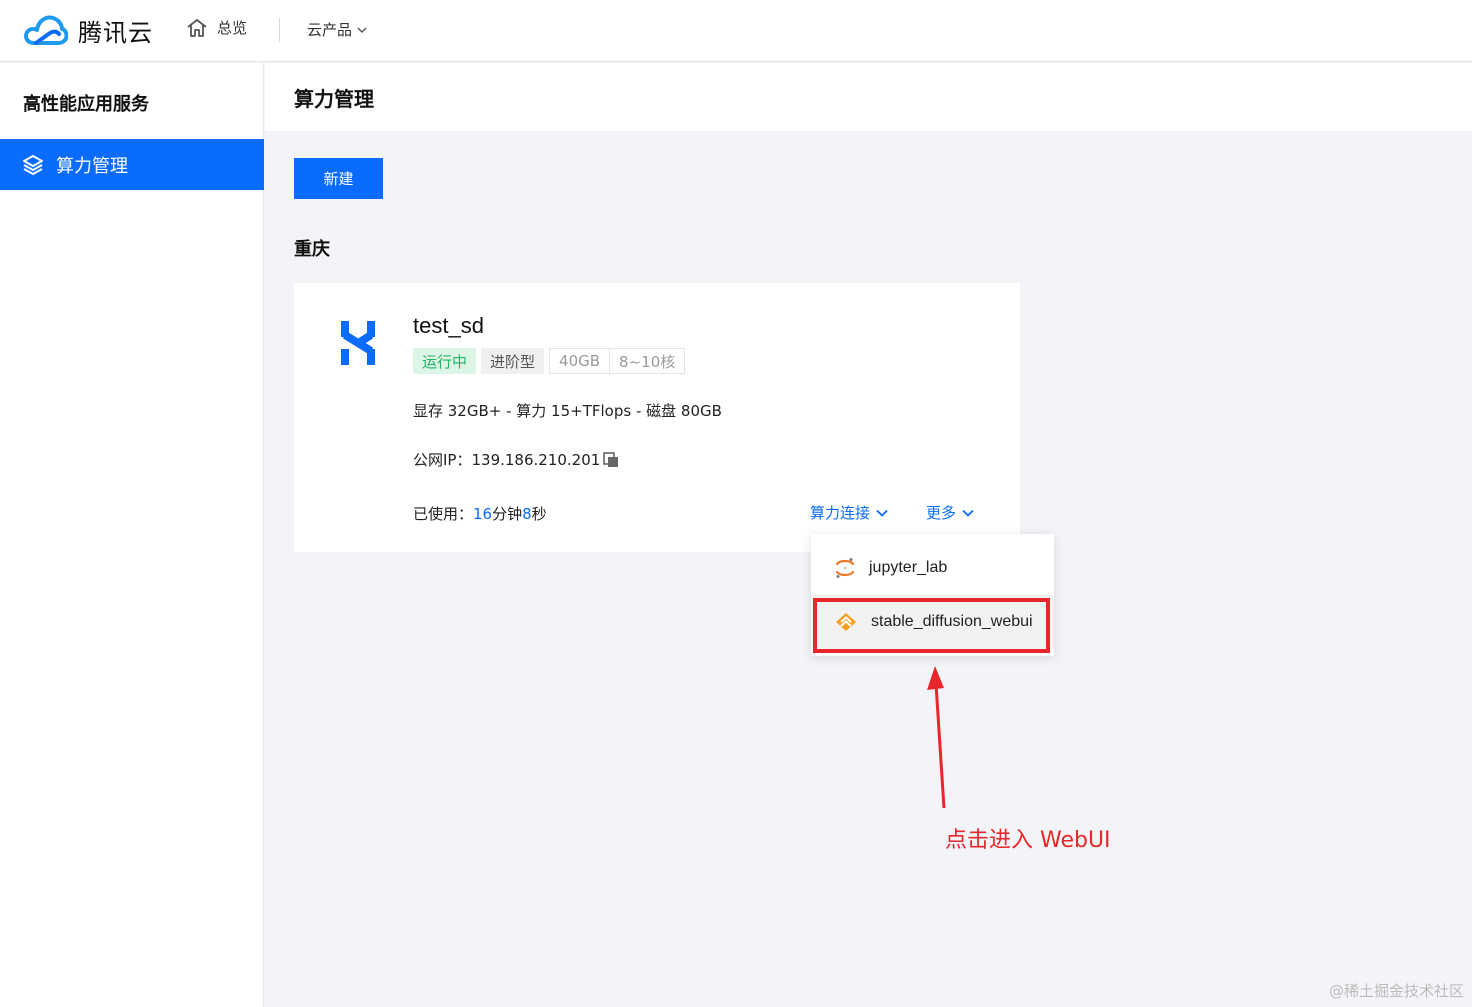  Describe the element at coordinates (936, 737) in the screenshot. I see `annotation-arrow` at that location.